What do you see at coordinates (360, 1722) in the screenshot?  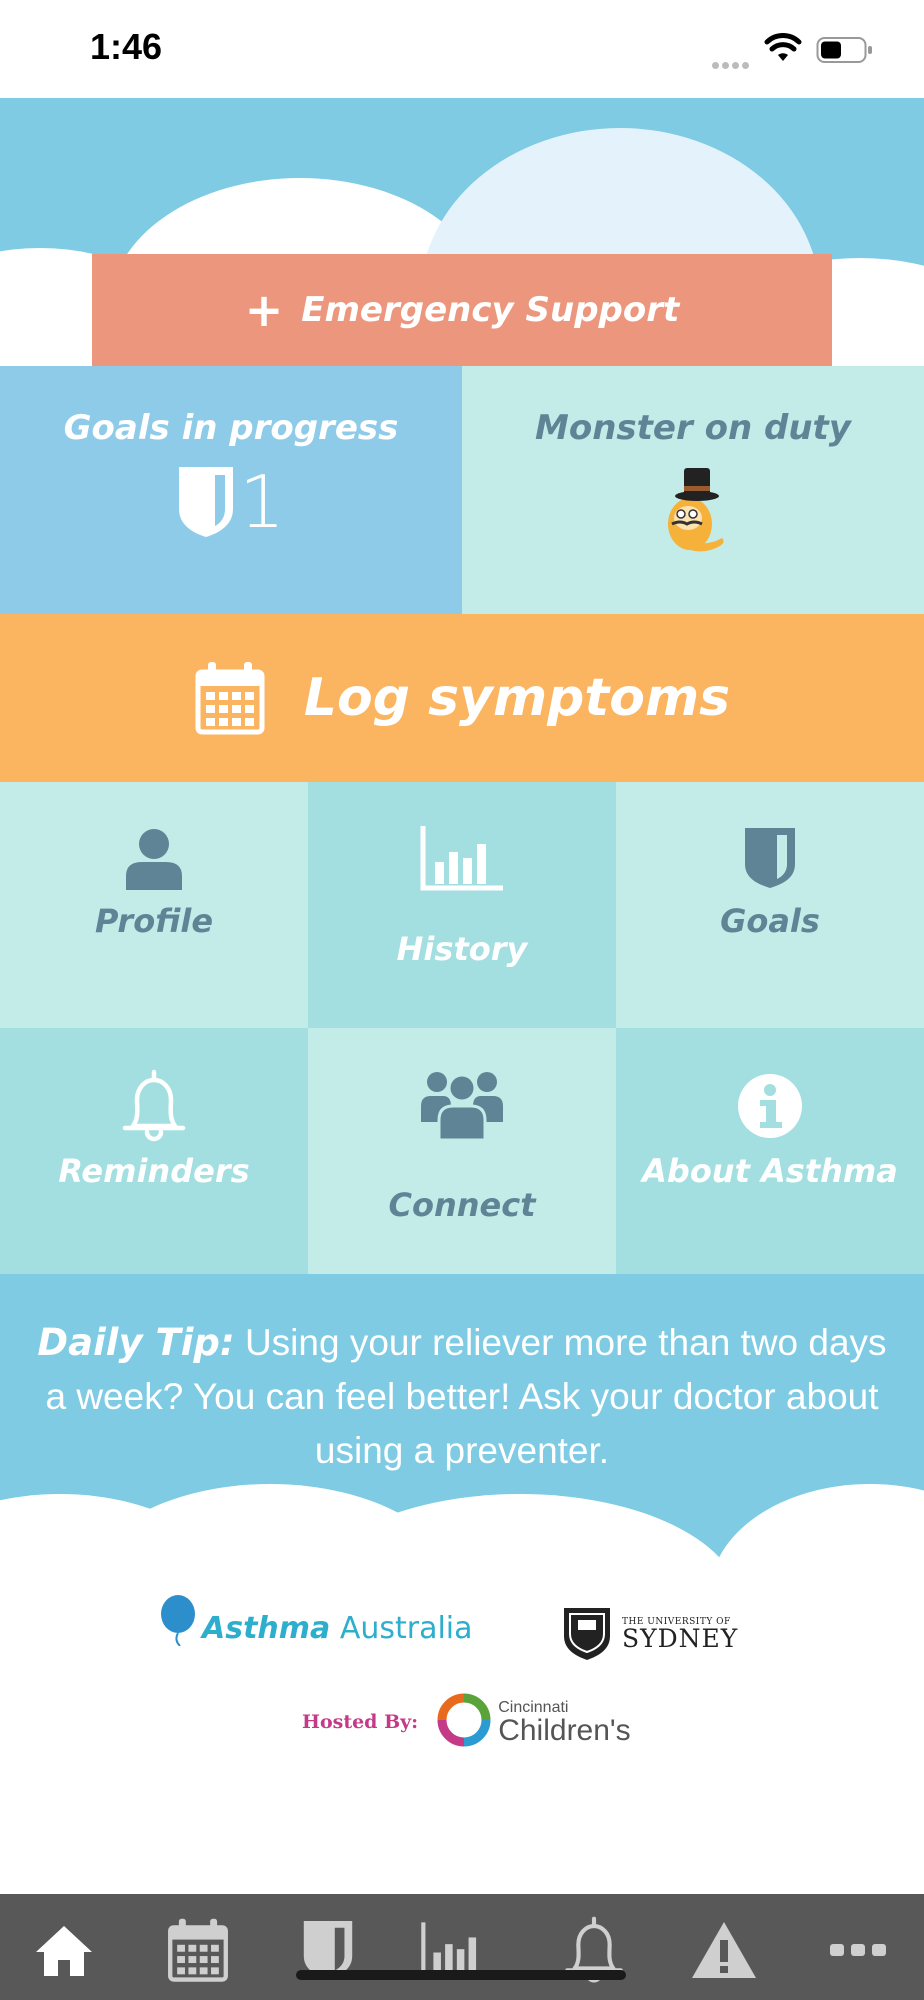 I see `hosted-by-label: Hosted By:` at bounding box center [360, 1722].